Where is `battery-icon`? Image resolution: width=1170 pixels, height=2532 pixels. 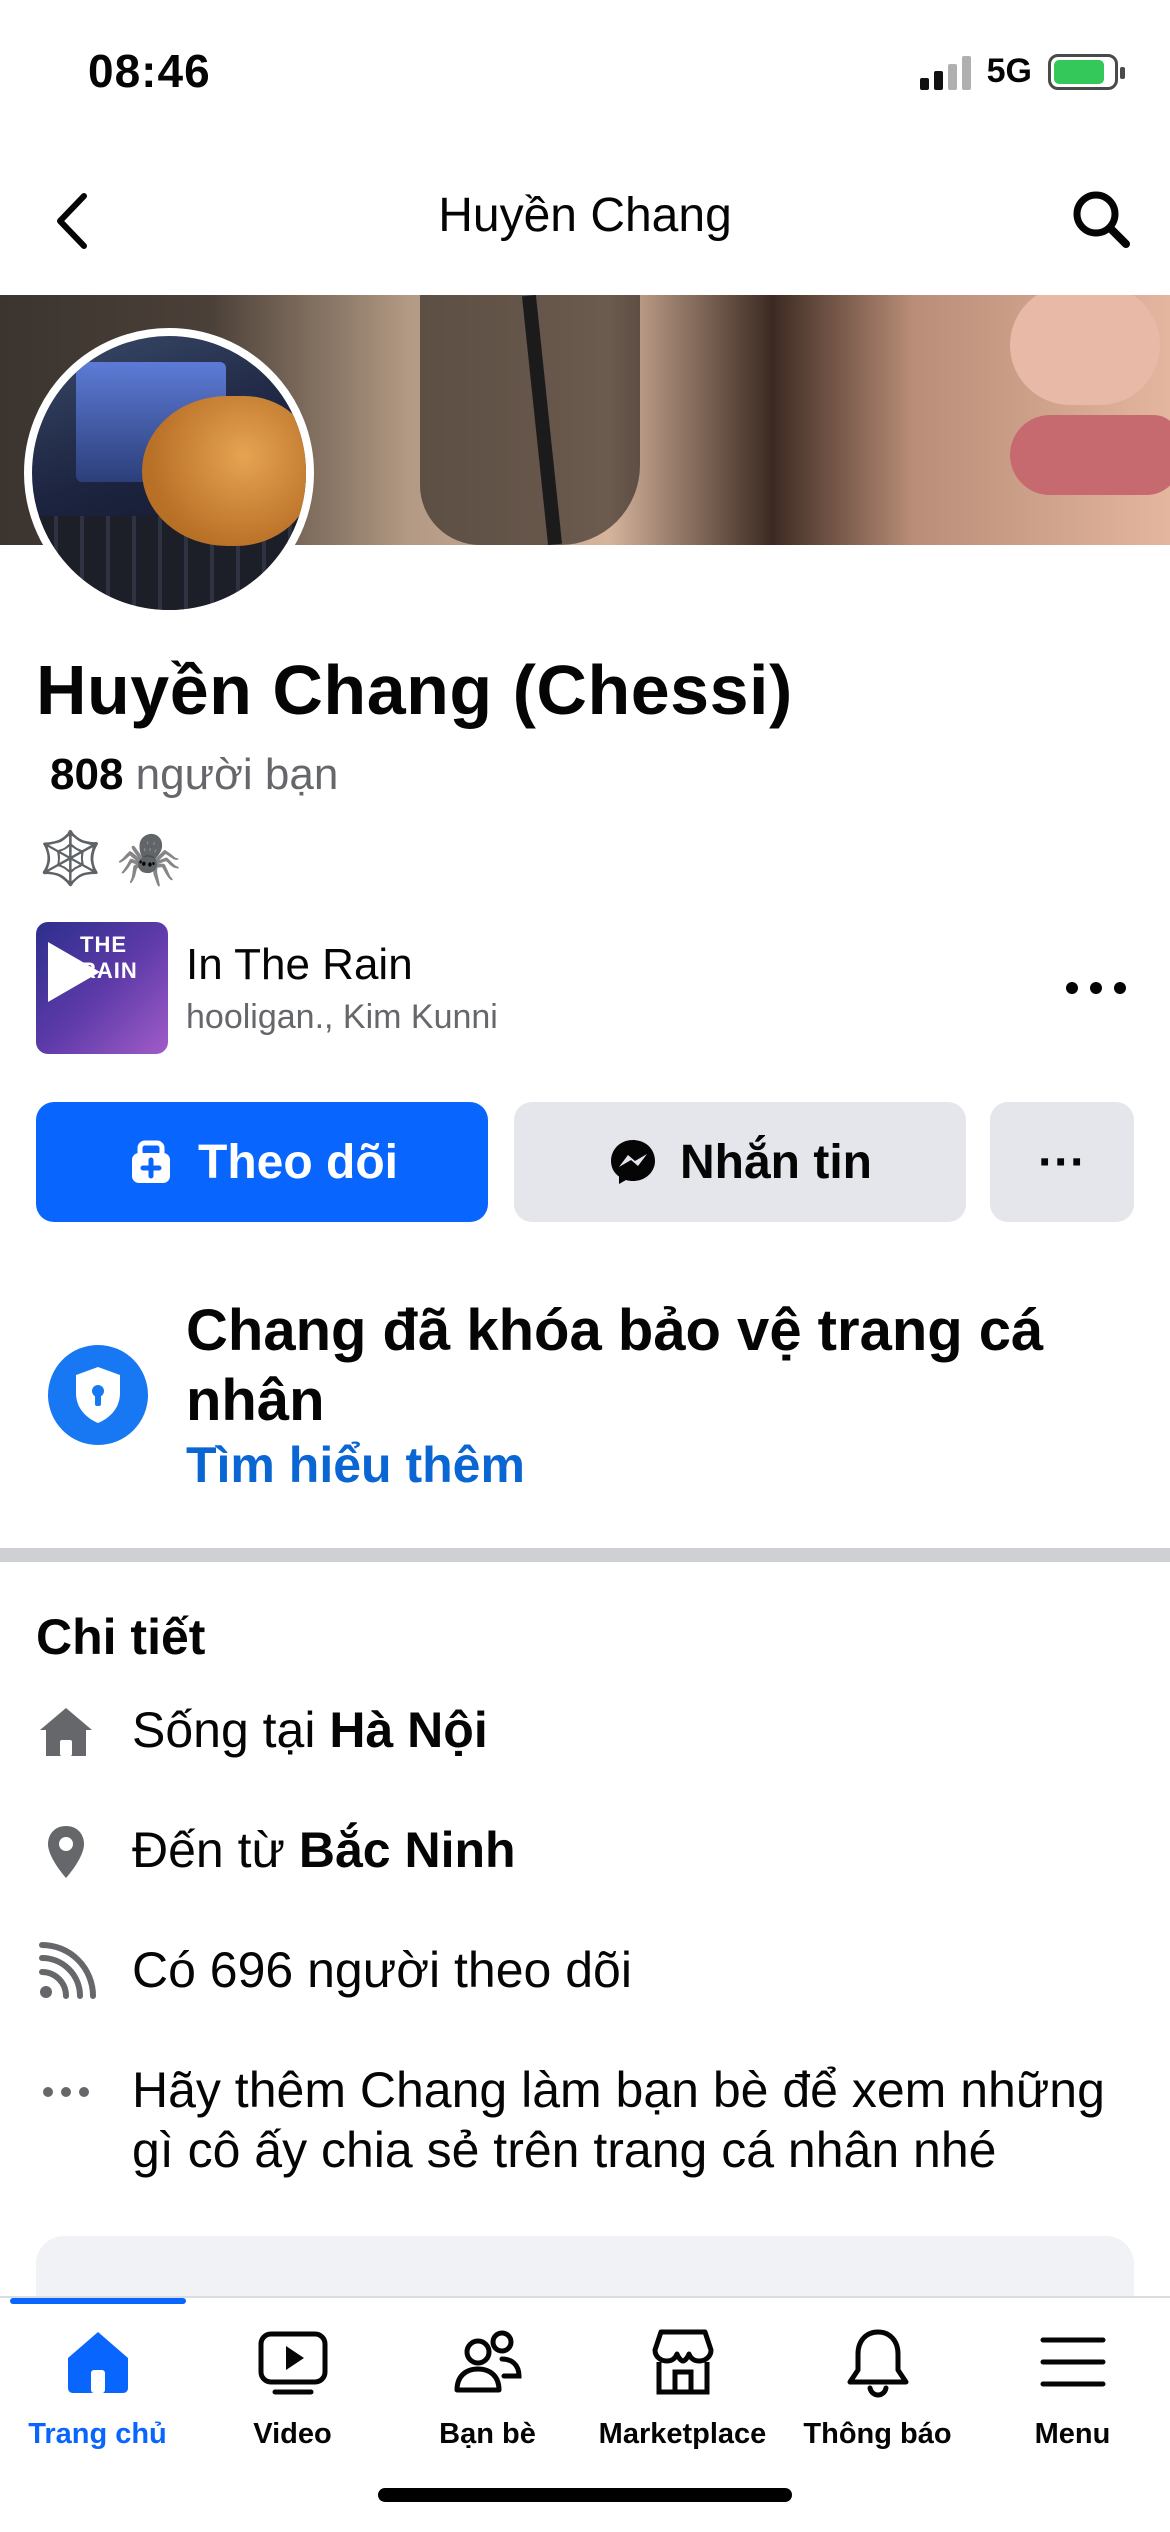 battery-icon is located at coordinates (1086, 71).